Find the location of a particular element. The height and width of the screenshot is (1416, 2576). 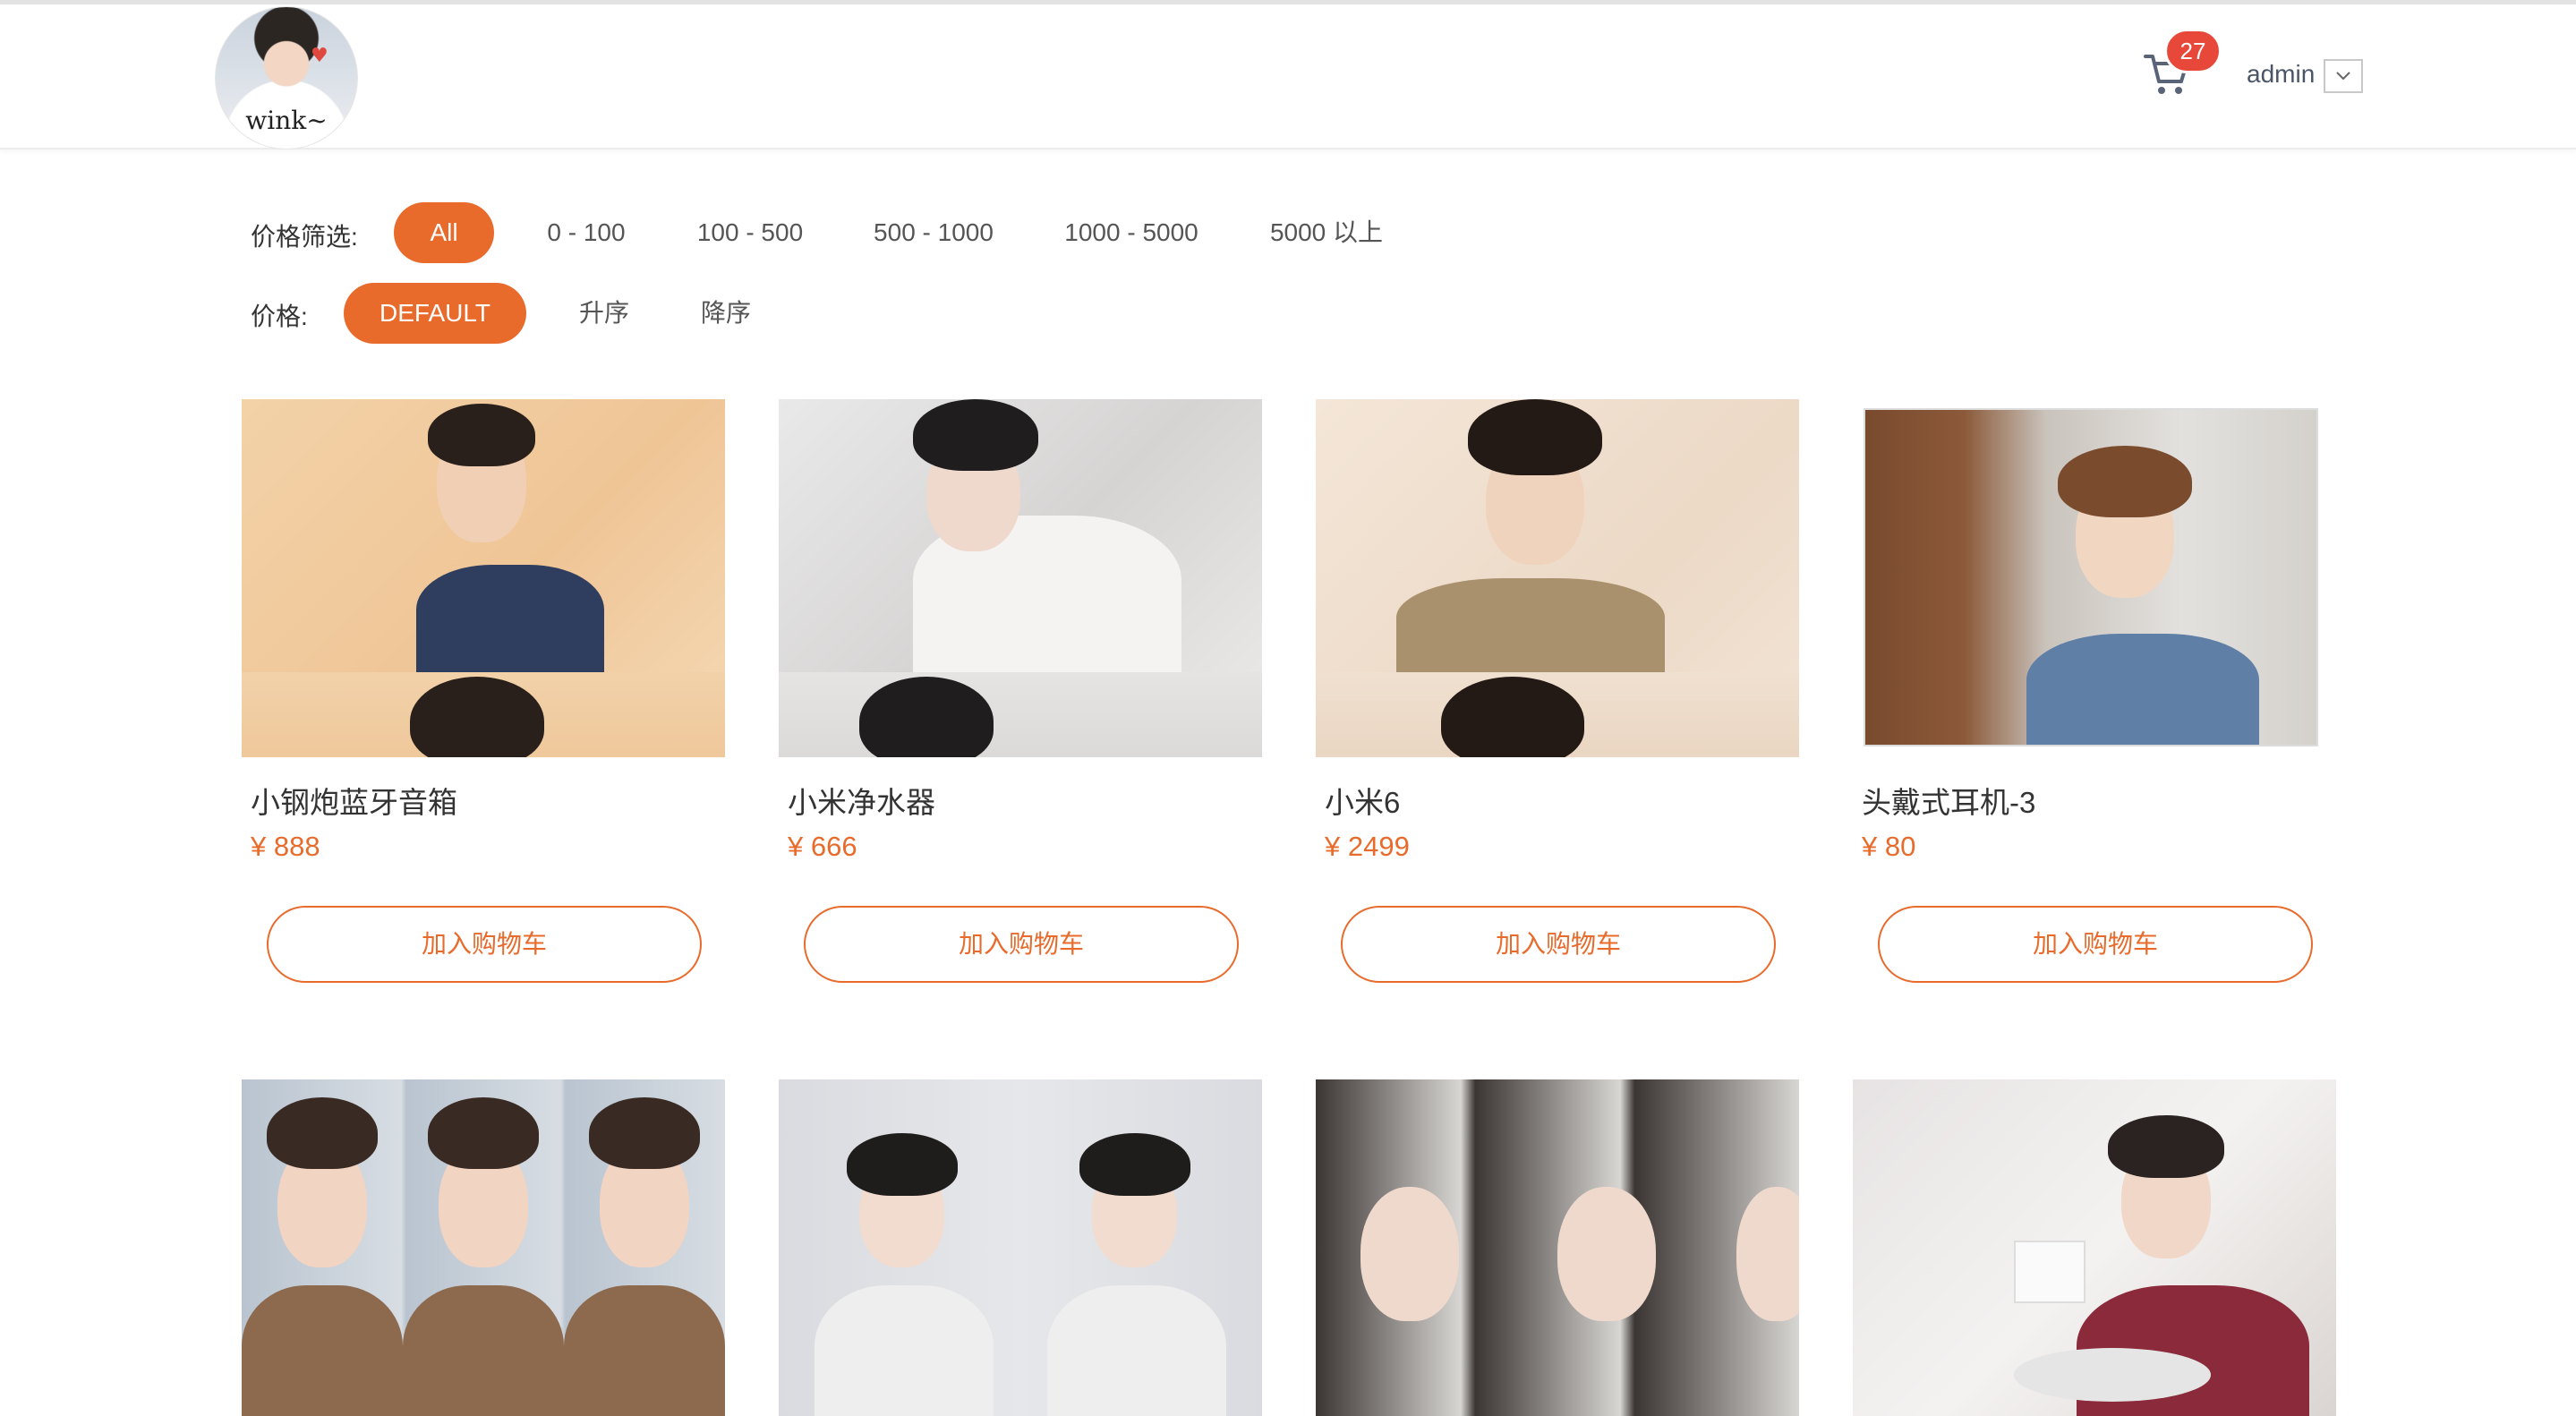

sort-ascending: 升序 is located at coordinates (604, 313).